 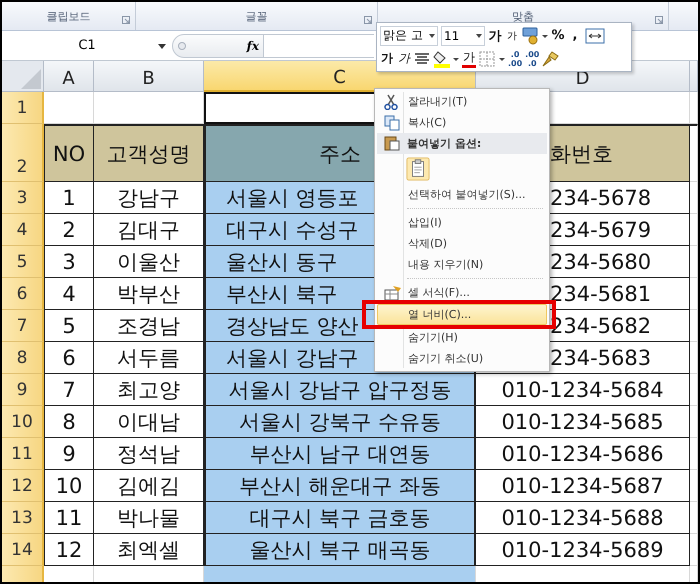 I want to click on table-cell: 010-1234-5685, so click(x=583, y=422).